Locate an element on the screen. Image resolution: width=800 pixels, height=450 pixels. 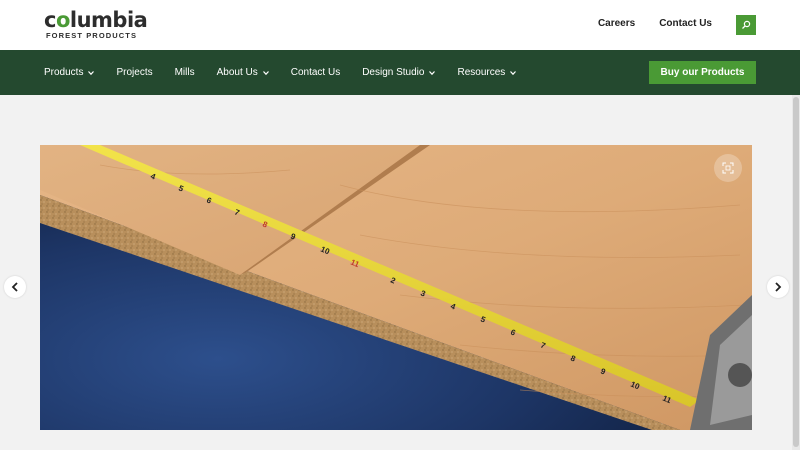
nav-item-label: Resources is located at coordinates (481, 72).